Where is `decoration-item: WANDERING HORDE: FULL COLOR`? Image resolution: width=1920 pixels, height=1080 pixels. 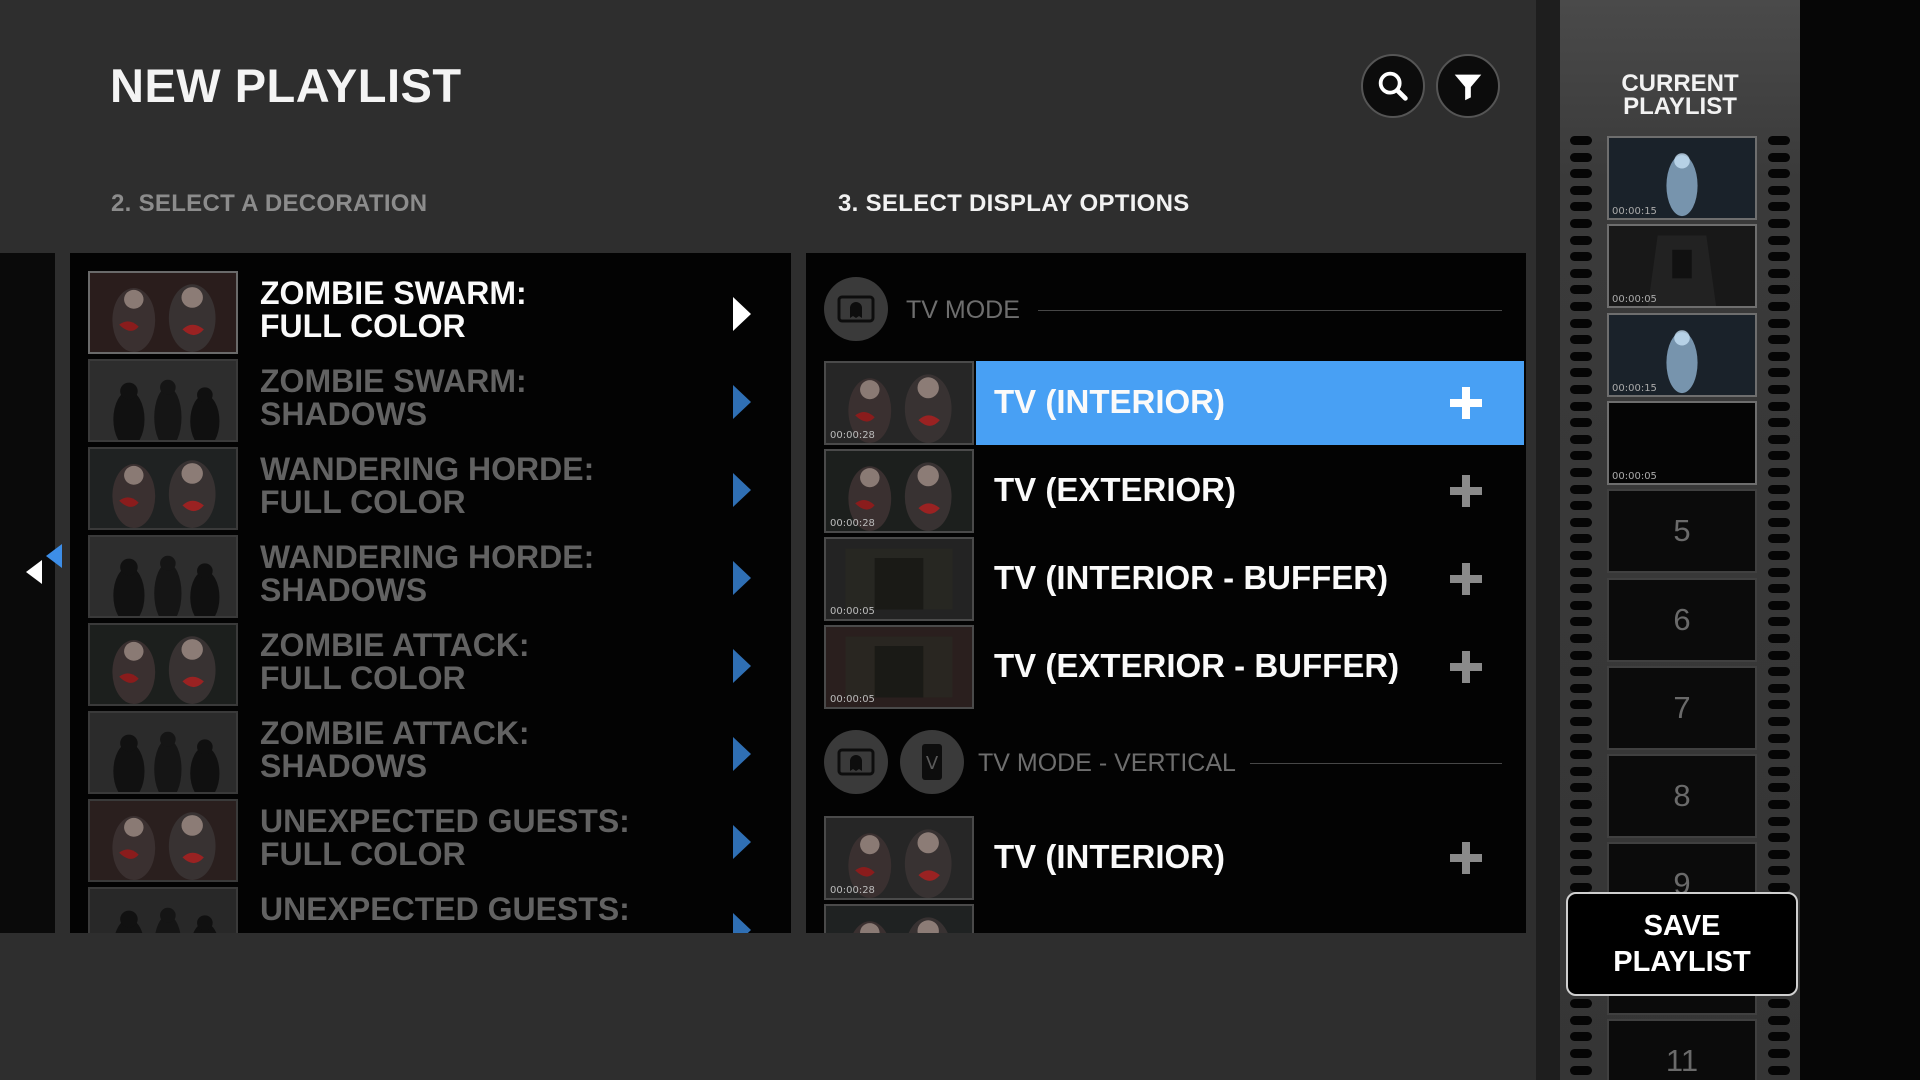
decoration-item: WANDERING HORDE: FULL COLOR is located at coordinates (433, 488).